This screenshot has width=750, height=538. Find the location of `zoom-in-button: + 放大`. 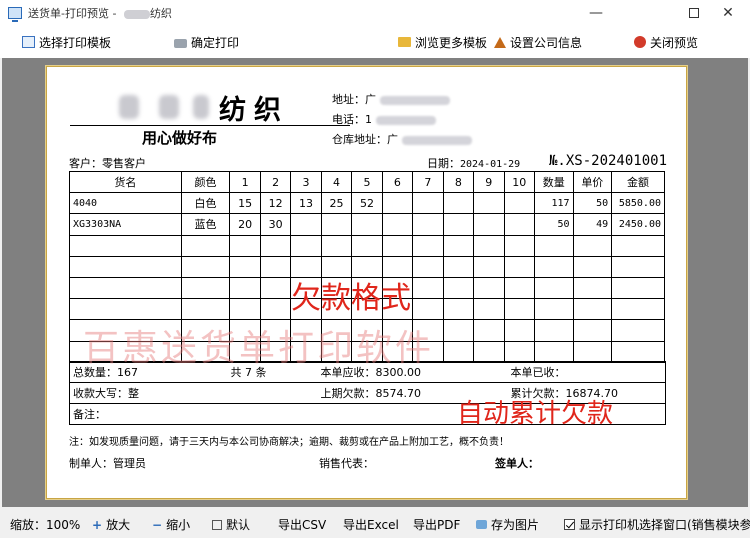

zoom-in-button: + 放大 is located at coordinates (111, 524).